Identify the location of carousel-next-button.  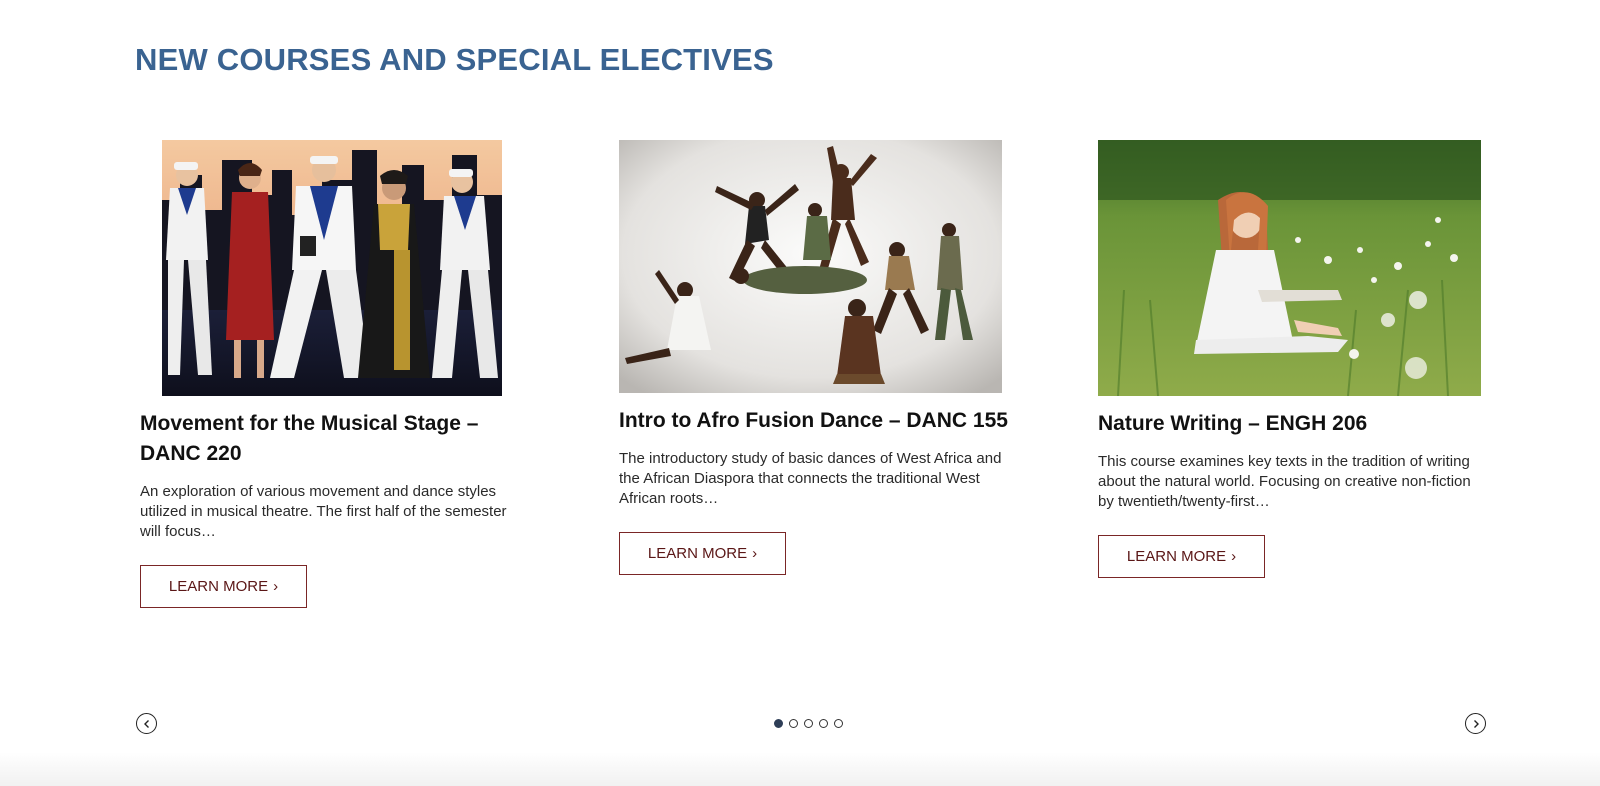
(1475, 723).